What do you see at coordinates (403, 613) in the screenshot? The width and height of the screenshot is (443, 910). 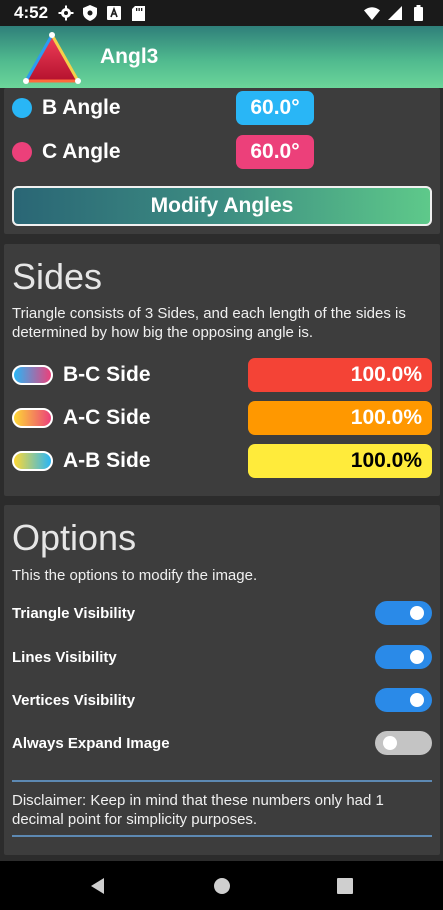 I see `triangle-visibility-toggle` at bounding box center [403, 613].